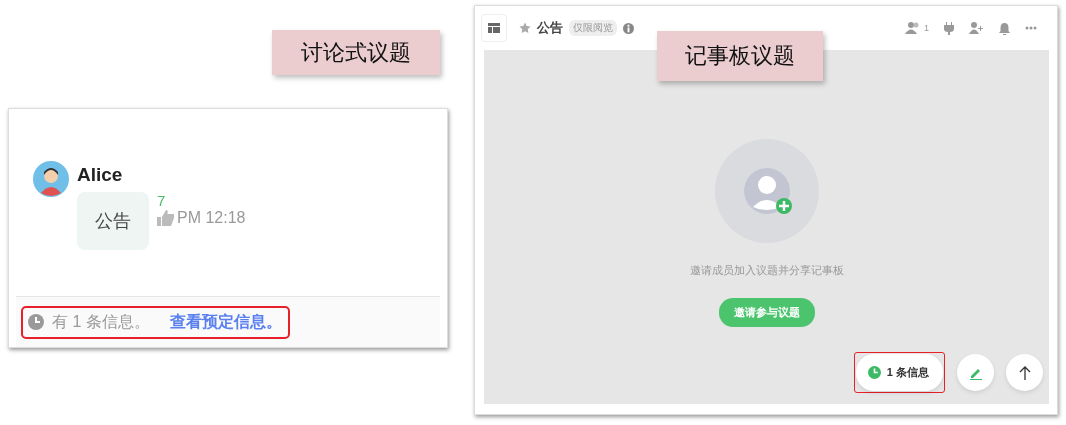 The height and width of the screenshot is (425, 1066). What do you see at coordinates (628, 28) in the screenshot?
I see `info-icon` at bounding box center [628, 28].